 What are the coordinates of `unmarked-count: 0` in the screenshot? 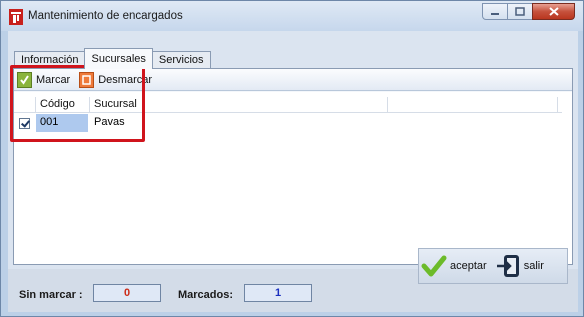 It's located at (127, 293).